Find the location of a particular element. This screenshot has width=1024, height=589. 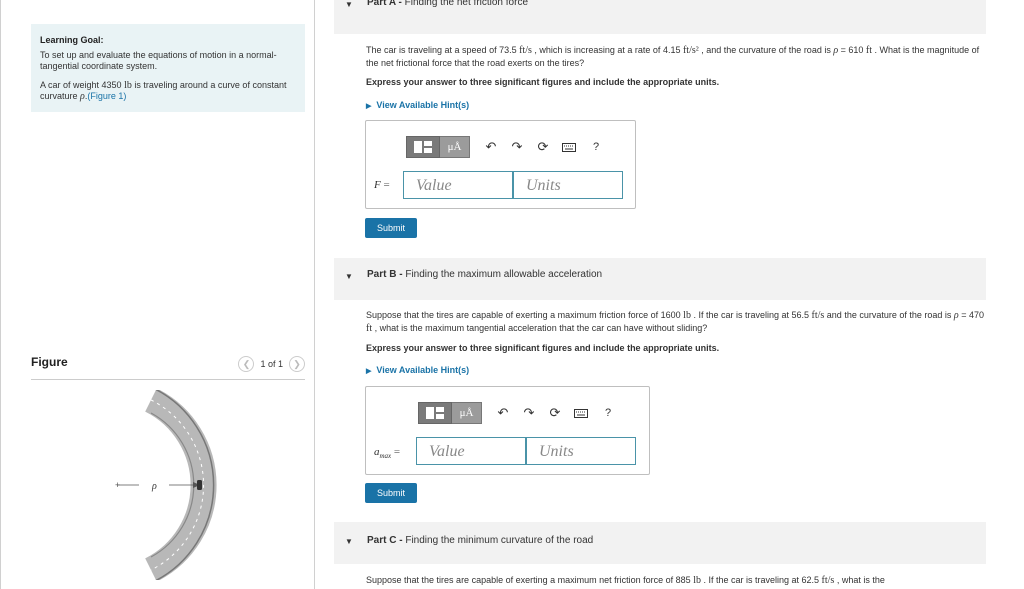

part-a-equals: = is located at coordinates (386, 185).